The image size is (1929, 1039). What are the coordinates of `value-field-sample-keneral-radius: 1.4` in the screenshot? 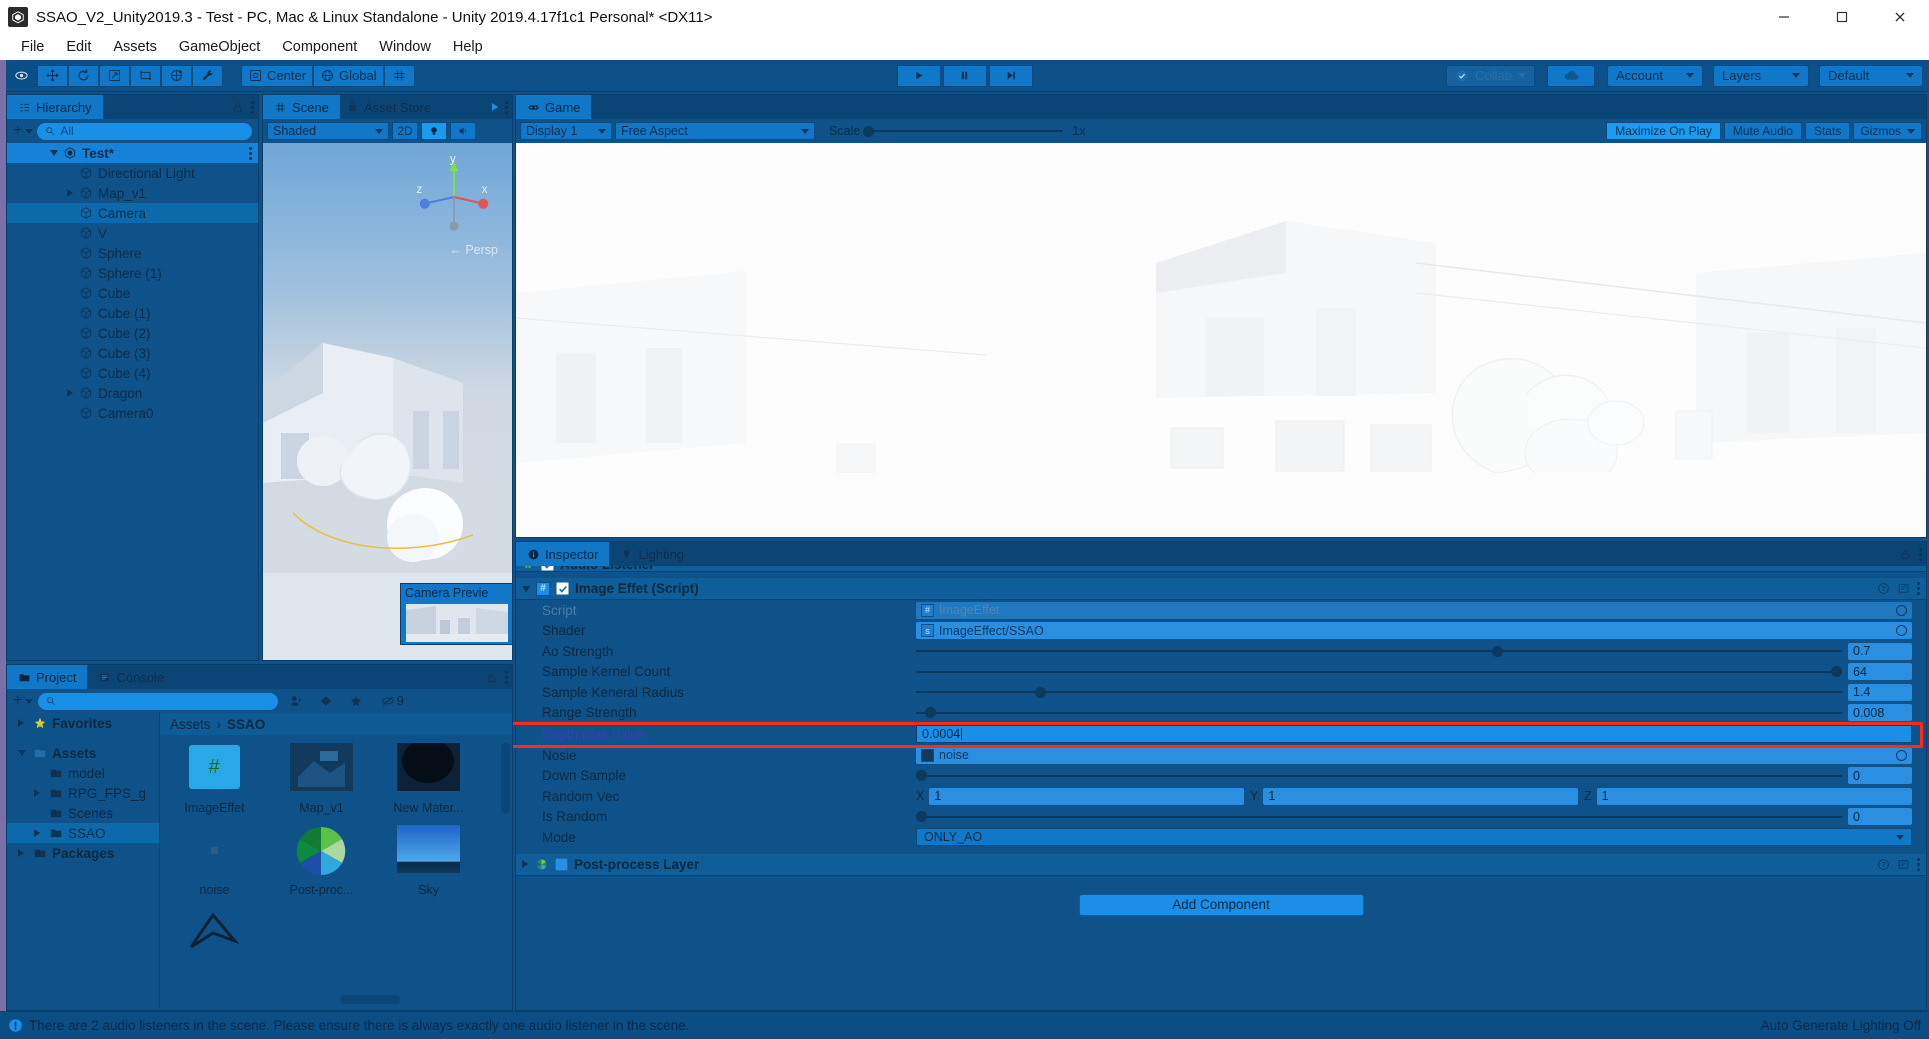 It's located at (1880, 692).